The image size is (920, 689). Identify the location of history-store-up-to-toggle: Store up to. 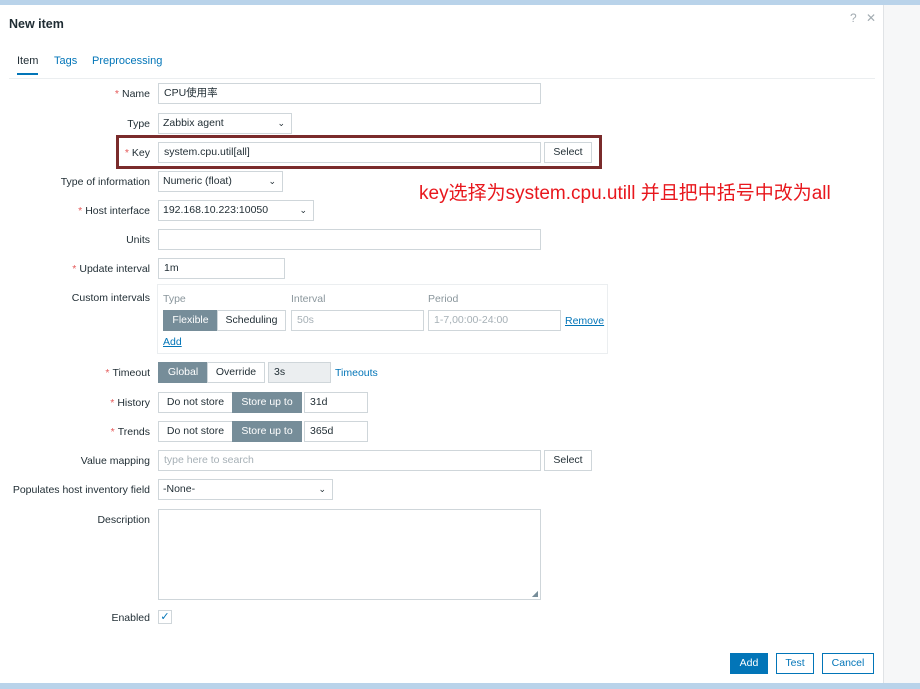
(267, 402).